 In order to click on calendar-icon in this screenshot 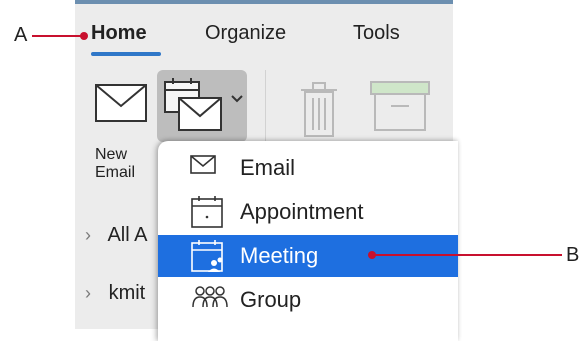, I will do `click(207, 212)`.